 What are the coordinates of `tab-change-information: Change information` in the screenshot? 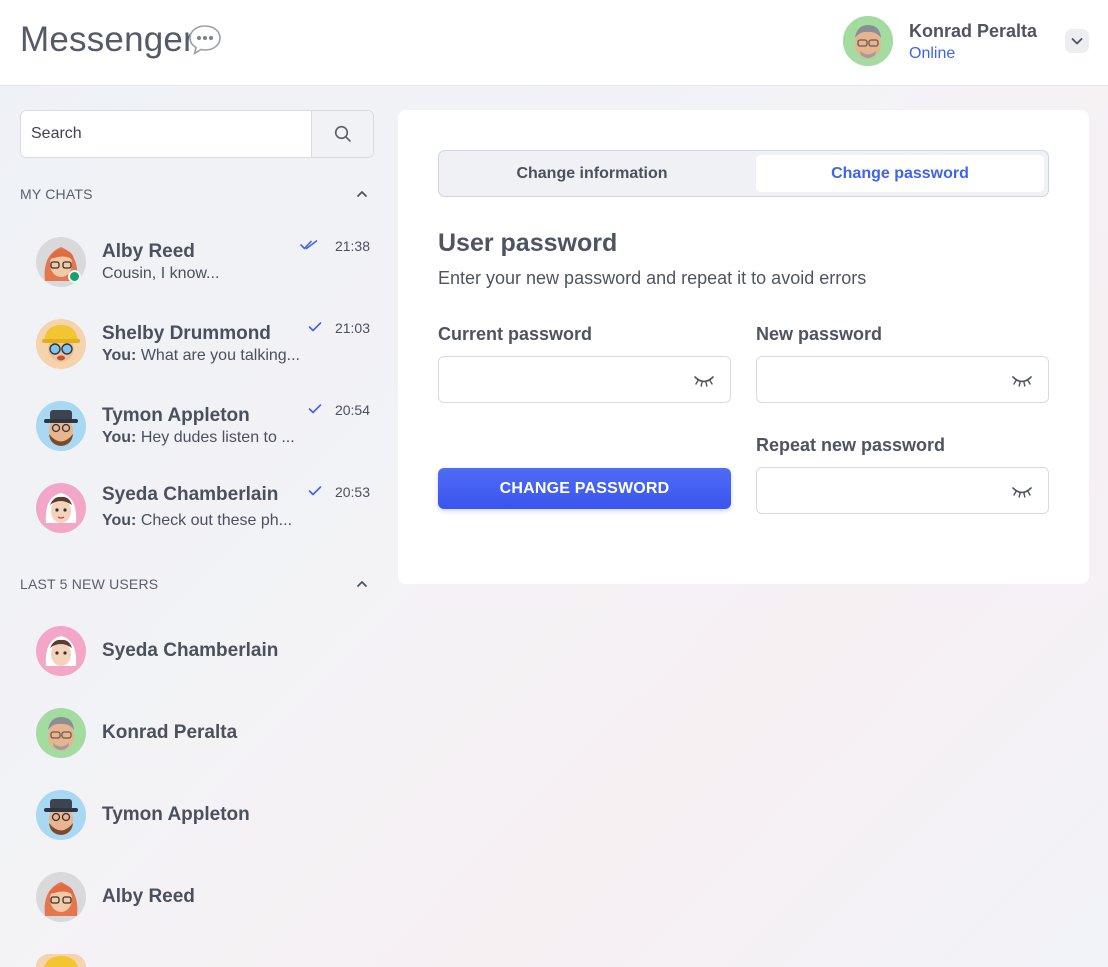 It's located at (592, 173).